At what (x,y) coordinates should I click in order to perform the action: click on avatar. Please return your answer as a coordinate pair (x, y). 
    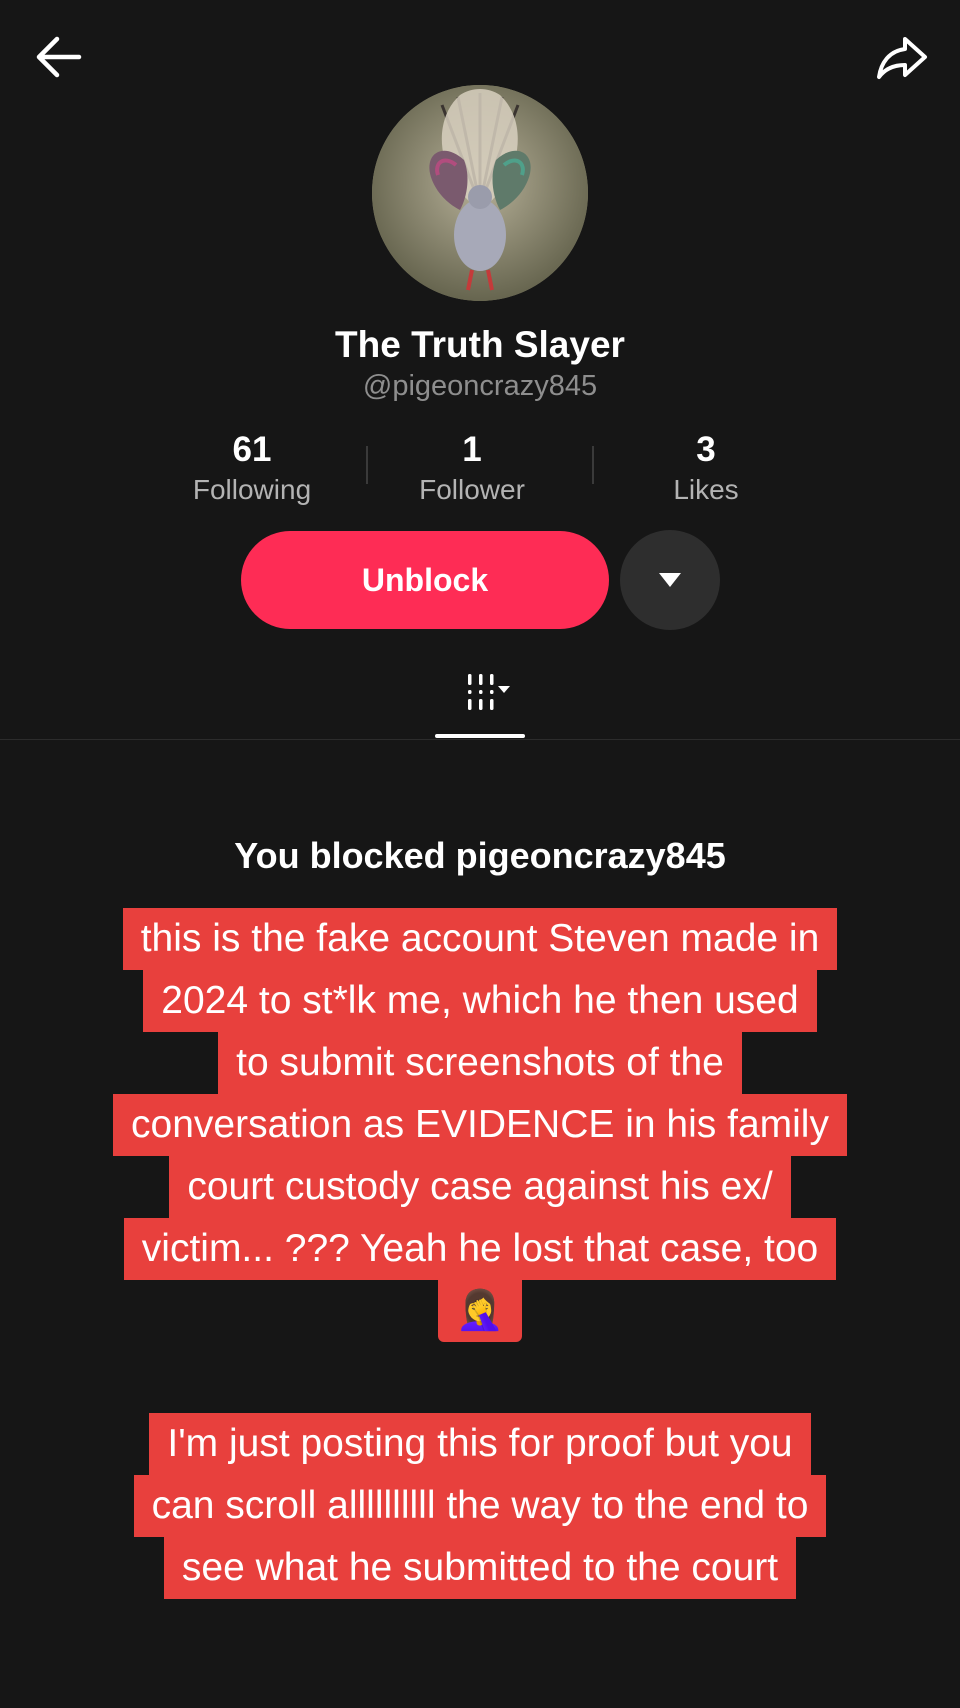
    Looking at the image, I should click on (480, 193).